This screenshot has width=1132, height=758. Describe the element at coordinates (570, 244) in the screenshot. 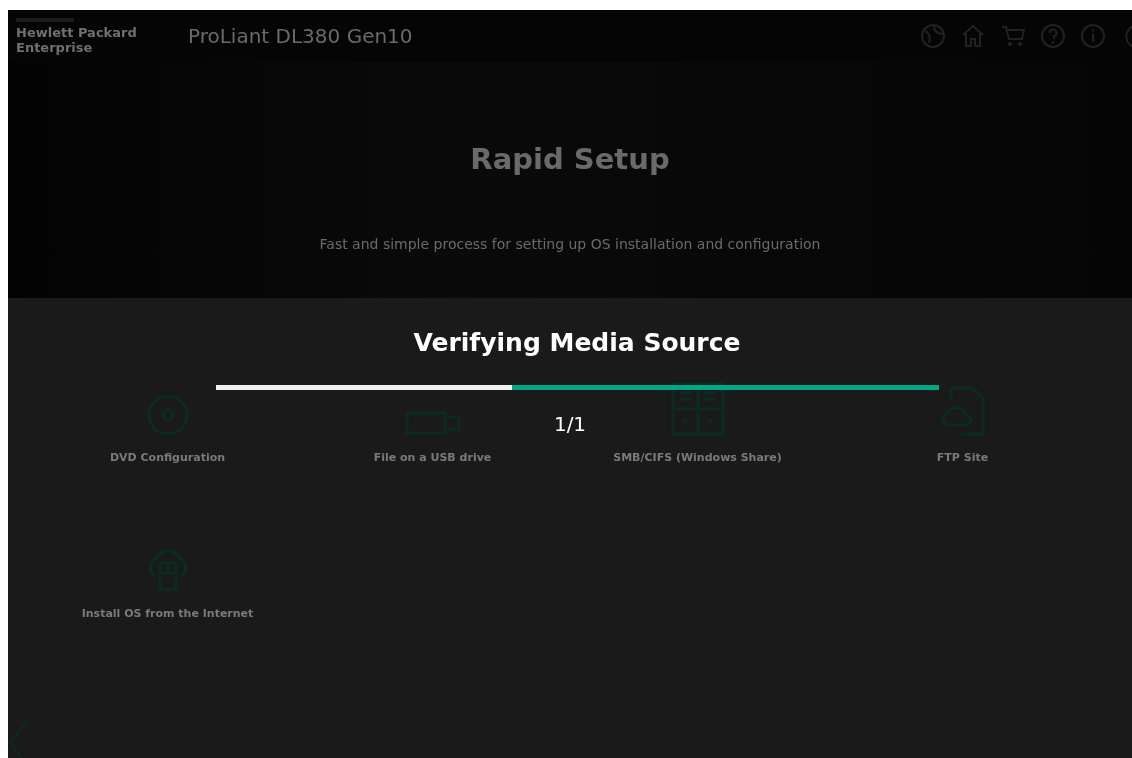

I see `page-subtitle: Fast and simple process for setting up OS installation and configuration` at that location.